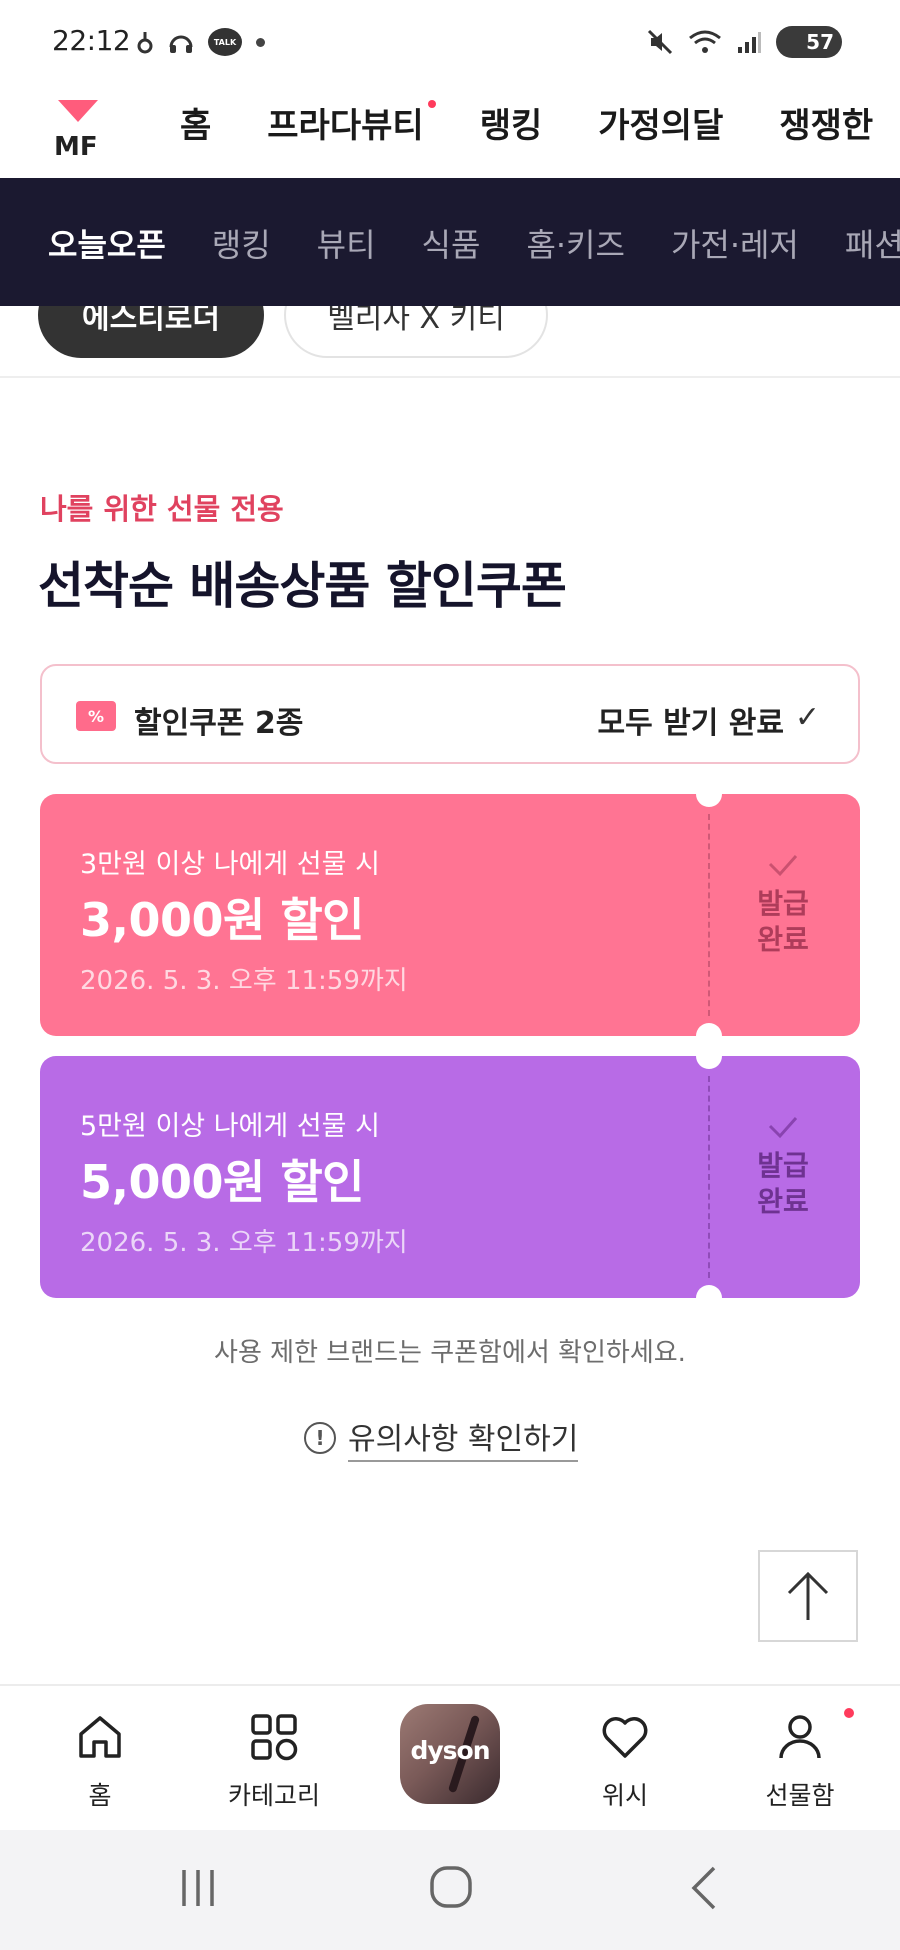  I want to click on logo-text: MF, so click(76, 147).